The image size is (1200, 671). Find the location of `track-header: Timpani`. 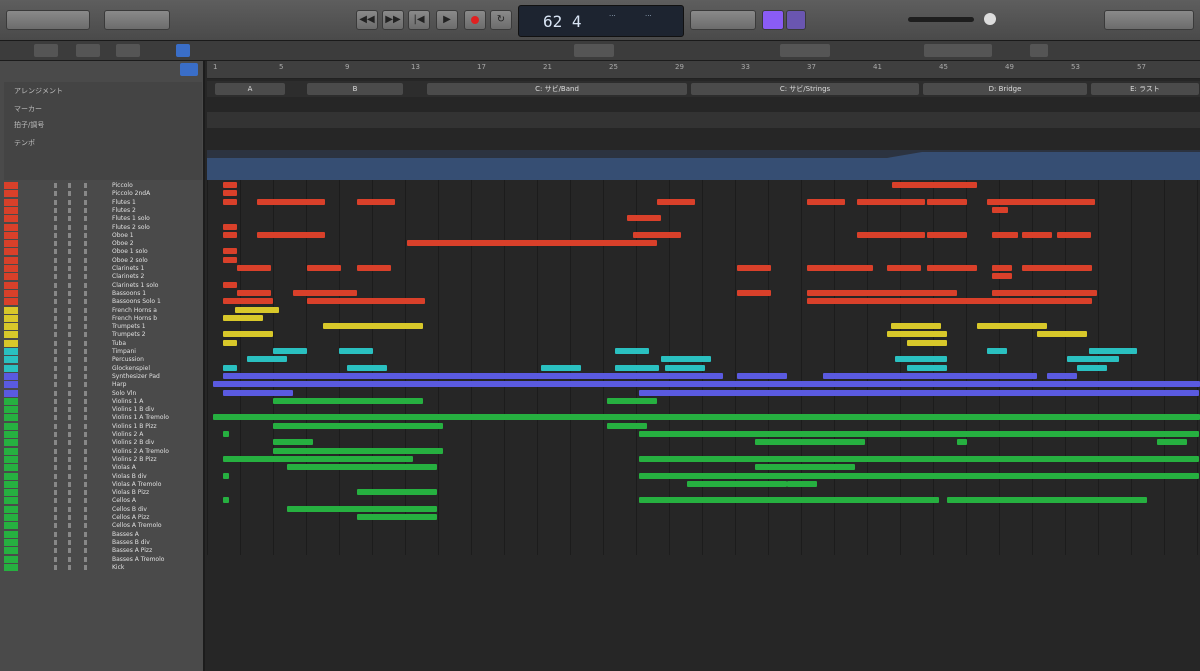

track-header: Timpani is located at coordinates (103, 351).